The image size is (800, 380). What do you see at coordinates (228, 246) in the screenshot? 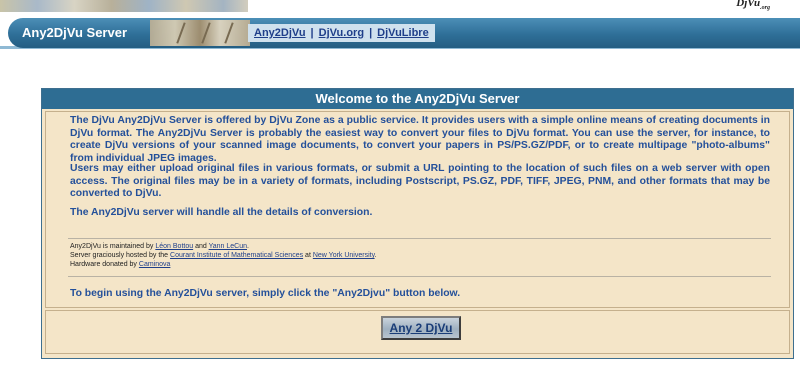
I see `link-yann-lecun: Yann LeCun` at bounding box center [228, 246].